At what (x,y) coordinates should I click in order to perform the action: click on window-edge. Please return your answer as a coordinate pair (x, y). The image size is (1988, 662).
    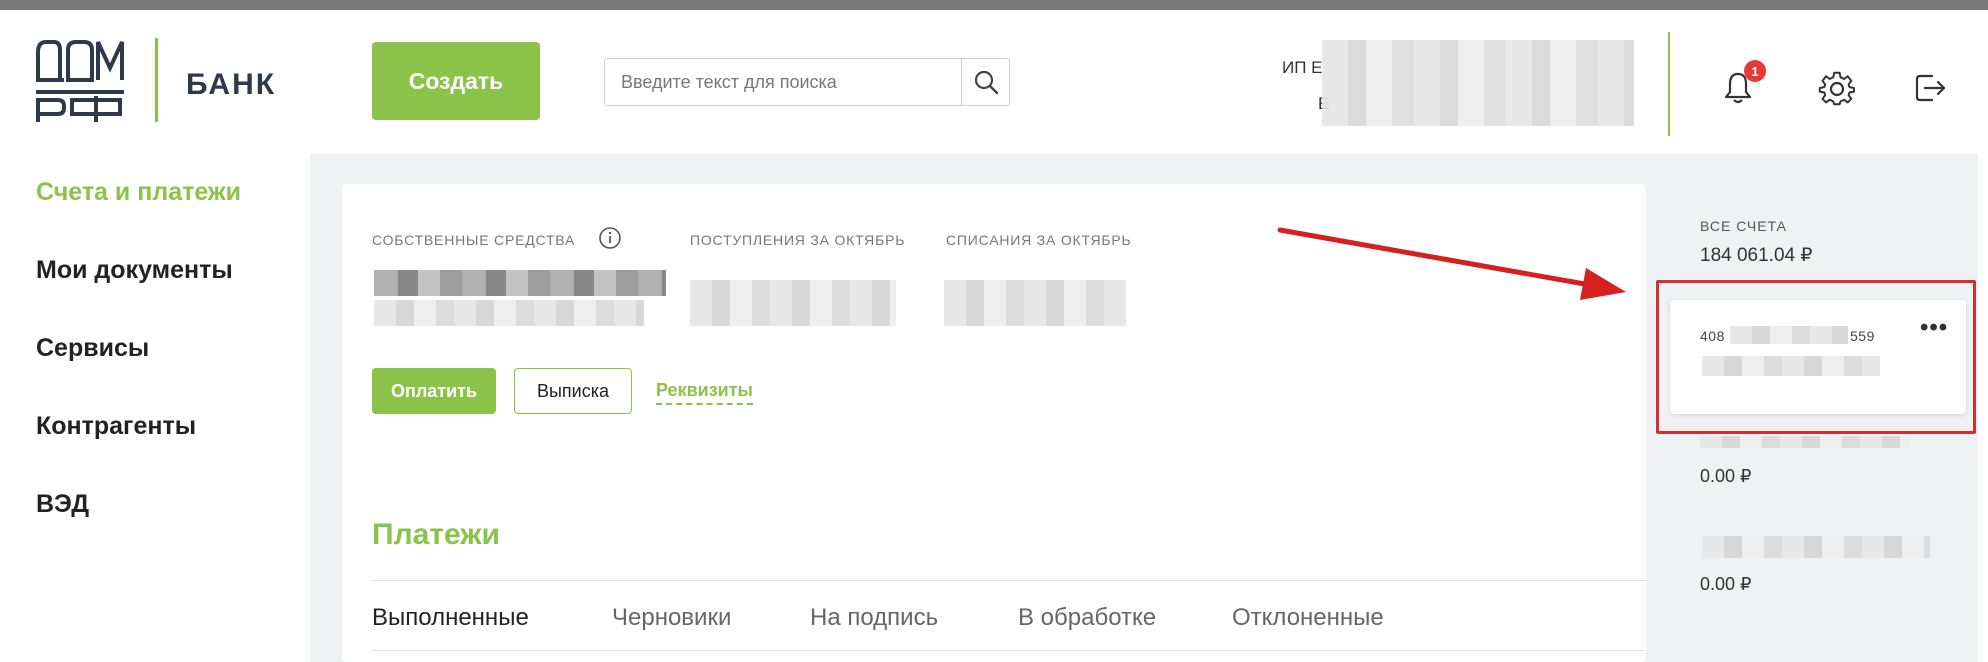
    Looking at the image, I should click on (1983, 336).